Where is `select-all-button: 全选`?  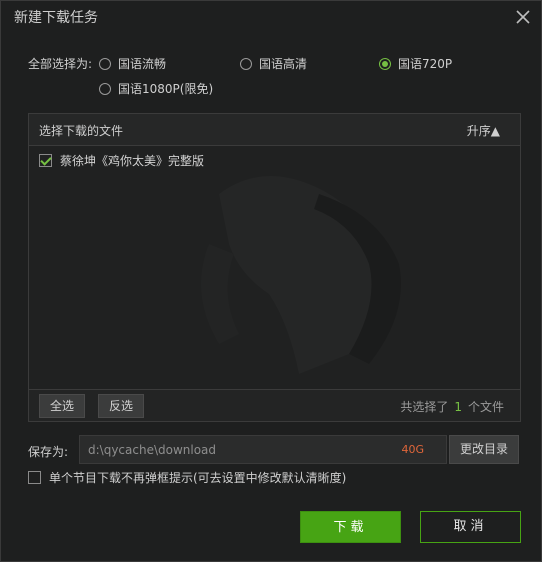
select-all-button: 全选 is located at coordinates (62, 406).